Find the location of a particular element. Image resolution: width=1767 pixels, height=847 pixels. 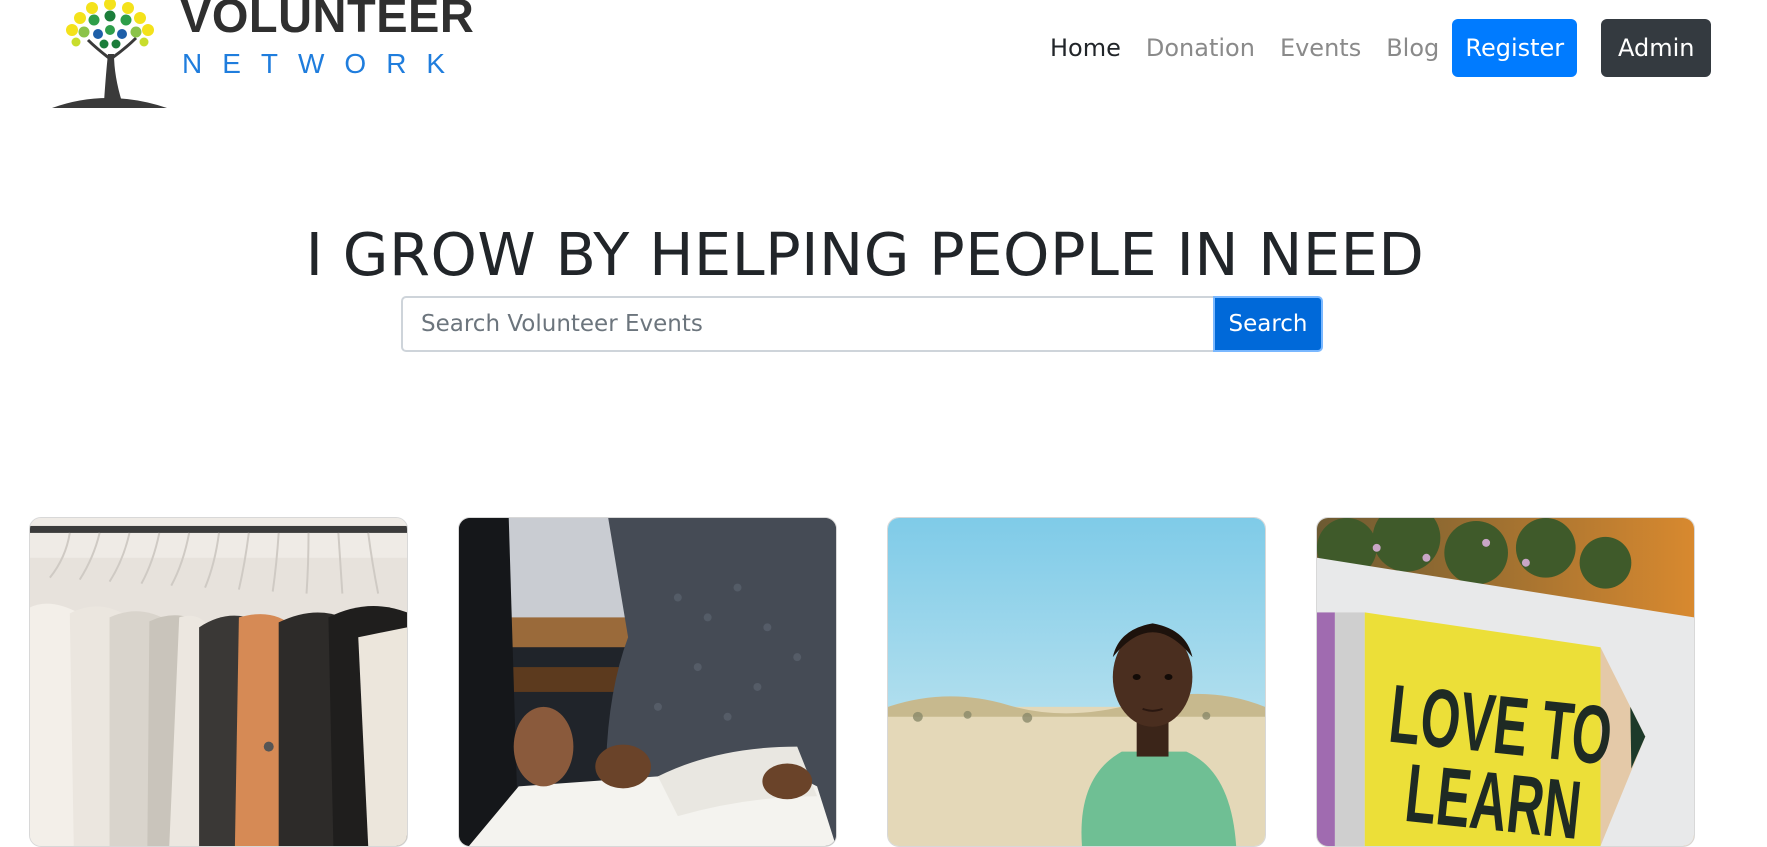

nav-donation: Donation is located at coordinates (1200, 48).